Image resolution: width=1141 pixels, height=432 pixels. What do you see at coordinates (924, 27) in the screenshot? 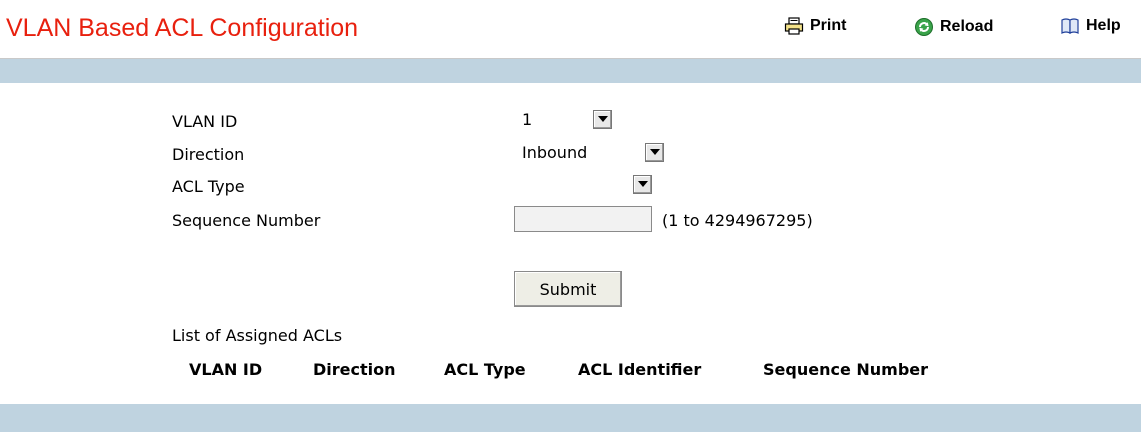
I see `reload-icon` at bounding box center [924, 27].